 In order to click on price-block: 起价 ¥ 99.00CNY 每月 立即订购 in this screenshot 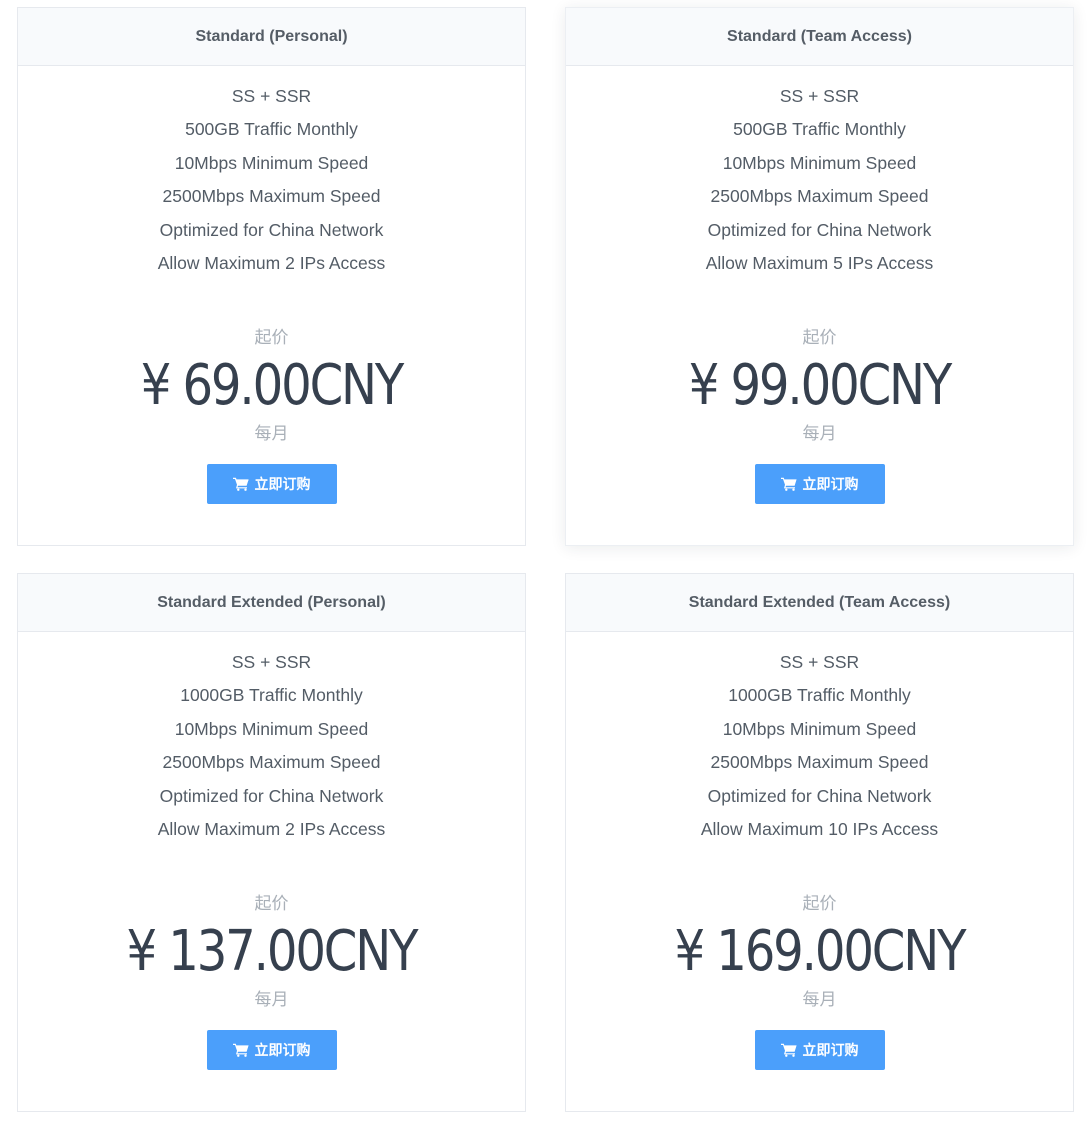, I will do `click(819, 415)`.